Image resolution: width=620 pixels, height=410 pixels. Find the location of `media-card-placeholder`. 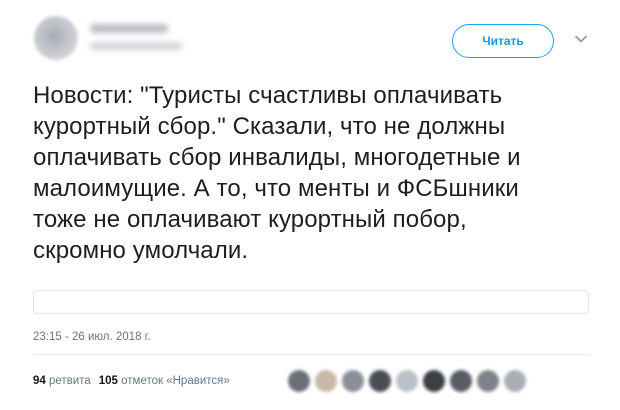

media-card-placeholder is located at coordinates (311, 302).